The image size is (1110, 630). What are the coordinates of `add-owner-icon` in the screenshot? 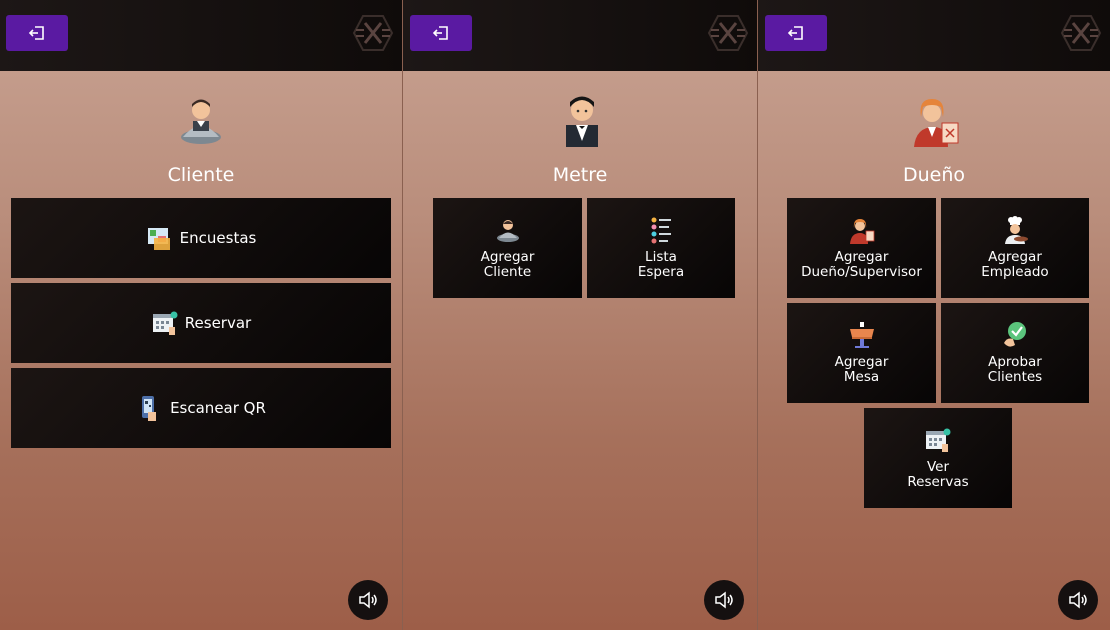 It's located at (861, 231).